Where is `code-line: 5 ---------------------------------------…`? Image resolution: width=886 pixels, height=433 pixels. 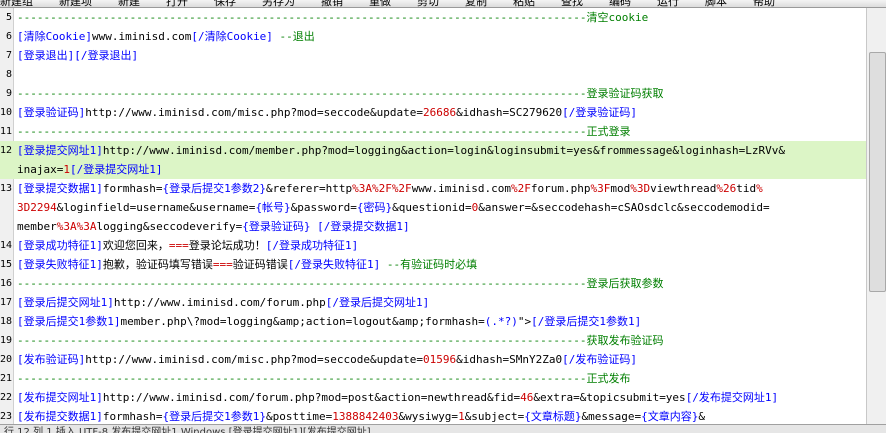 code-line: 5 ---------------------------------------… is located at coordinates (433, 17).